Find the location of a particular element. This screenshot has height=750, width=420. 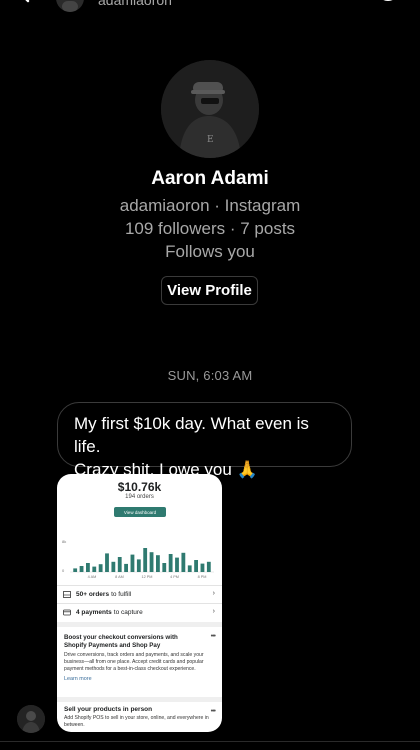

back-icon is located at coordinates (25, 2).